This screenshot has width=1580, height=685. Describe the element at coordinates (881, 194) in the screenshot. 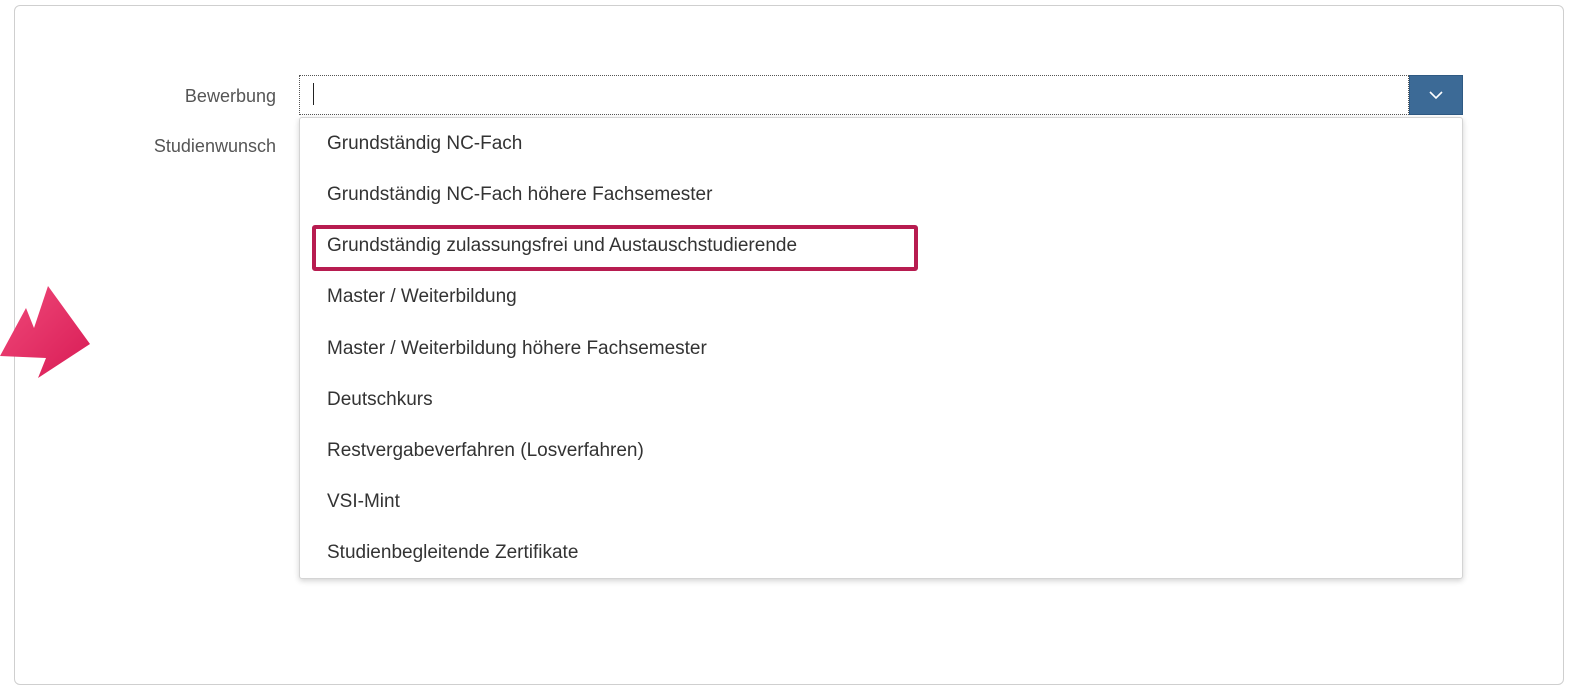

I see `dropdown-option: Grundständig NC-Fach höhere Fachsemester` at that location.